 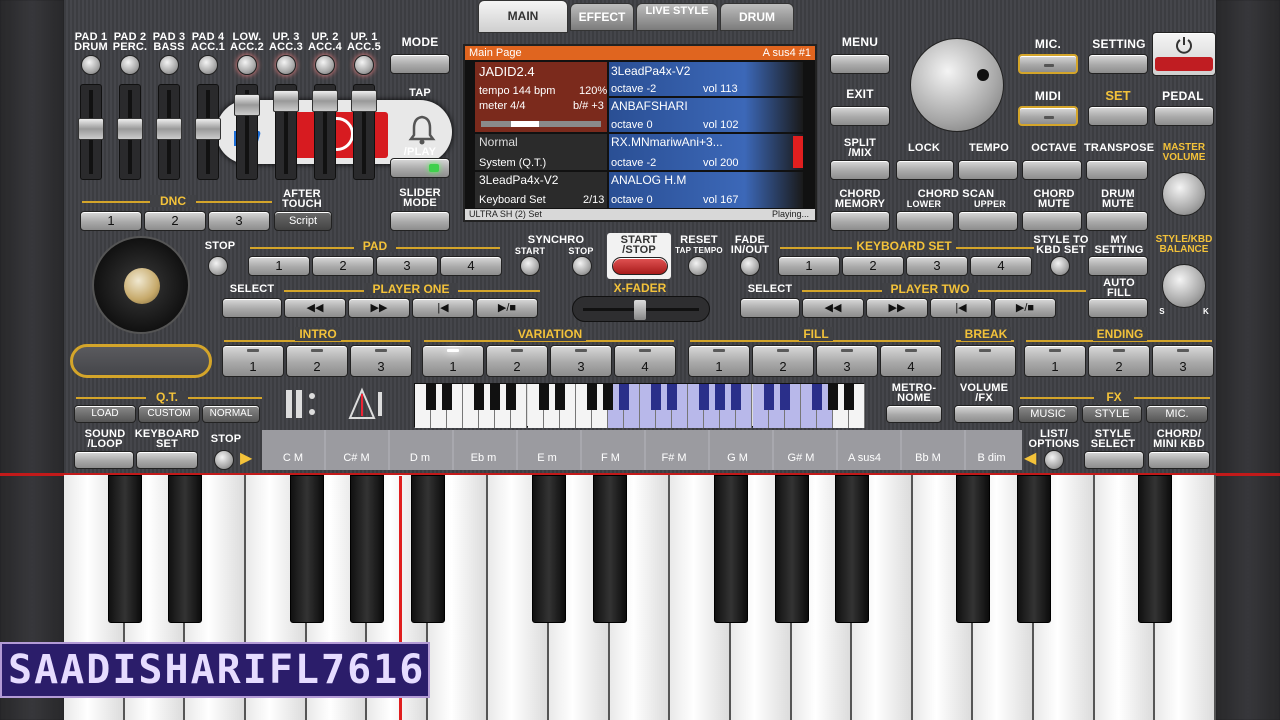 What do you see at coordinates (1117, 221) in the screenshot?
I see `drum-mute-button` at bounding box center [1117, 221].